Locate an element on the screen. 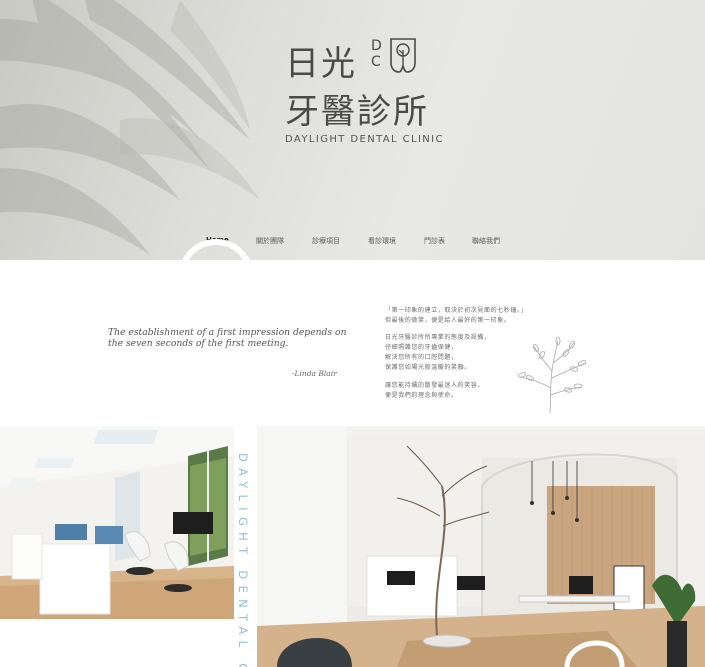 The height and width of the screenshot is (667, 705). intro-line: 日光牙醫診所所專業的態度及設備， is located at coordinates (438, 337).